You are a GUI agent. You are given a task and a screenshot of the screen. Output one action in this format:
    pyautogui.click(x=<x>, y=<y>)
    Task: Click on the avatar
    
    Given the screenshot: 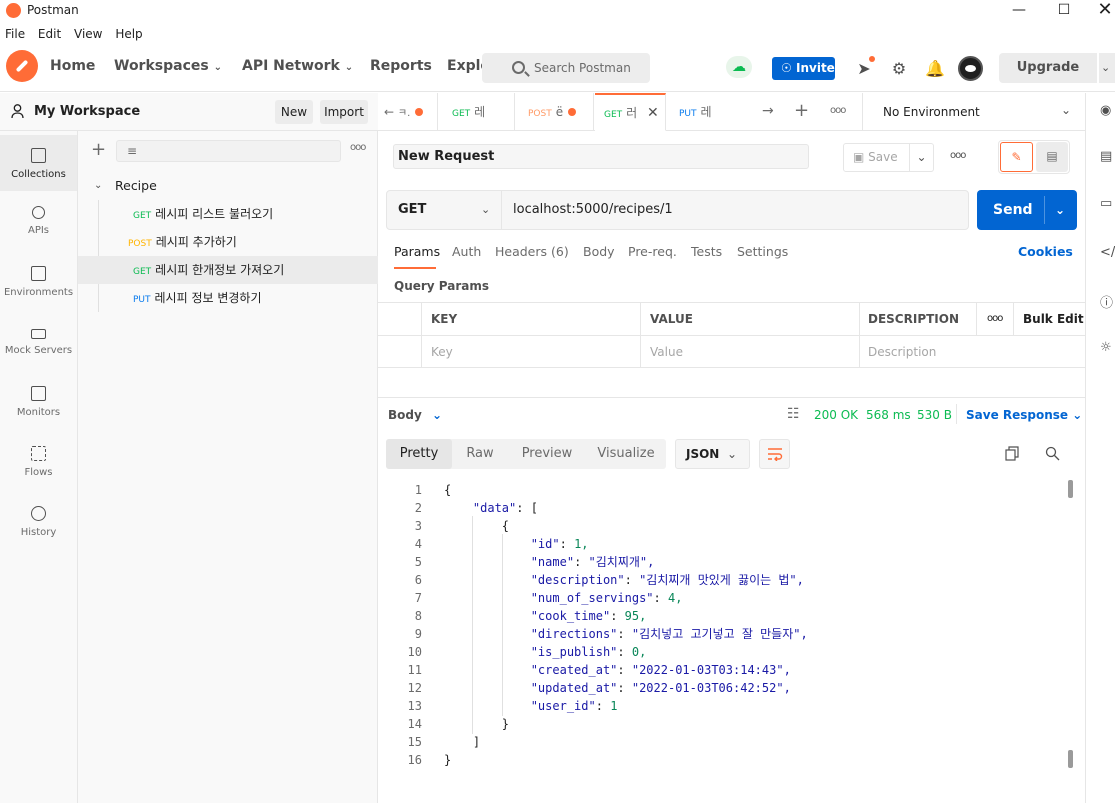 What is the action you would take?
    pyautogui.click(x=970, y=68)
    